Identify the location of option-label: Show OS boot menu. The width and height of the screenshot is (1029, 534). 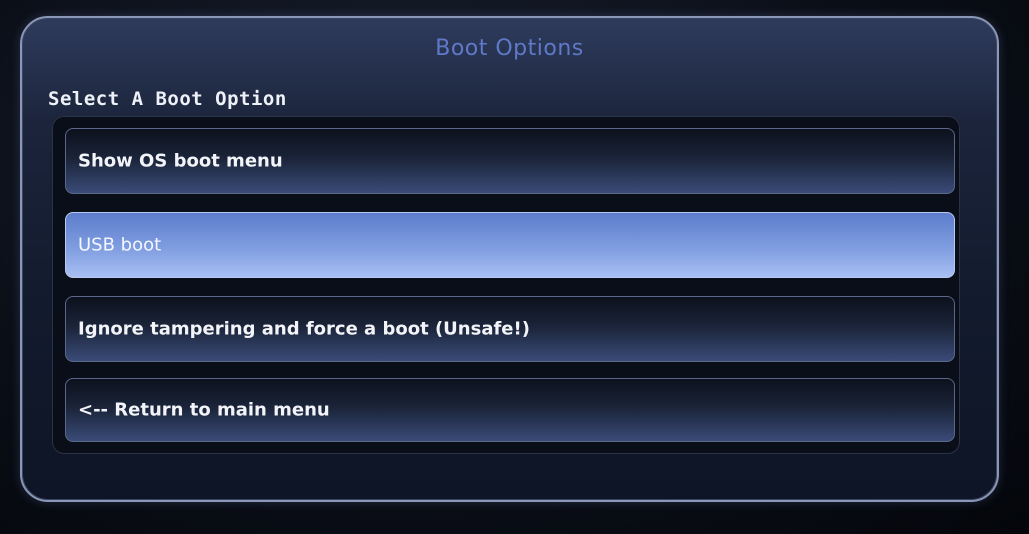
(180, 161).